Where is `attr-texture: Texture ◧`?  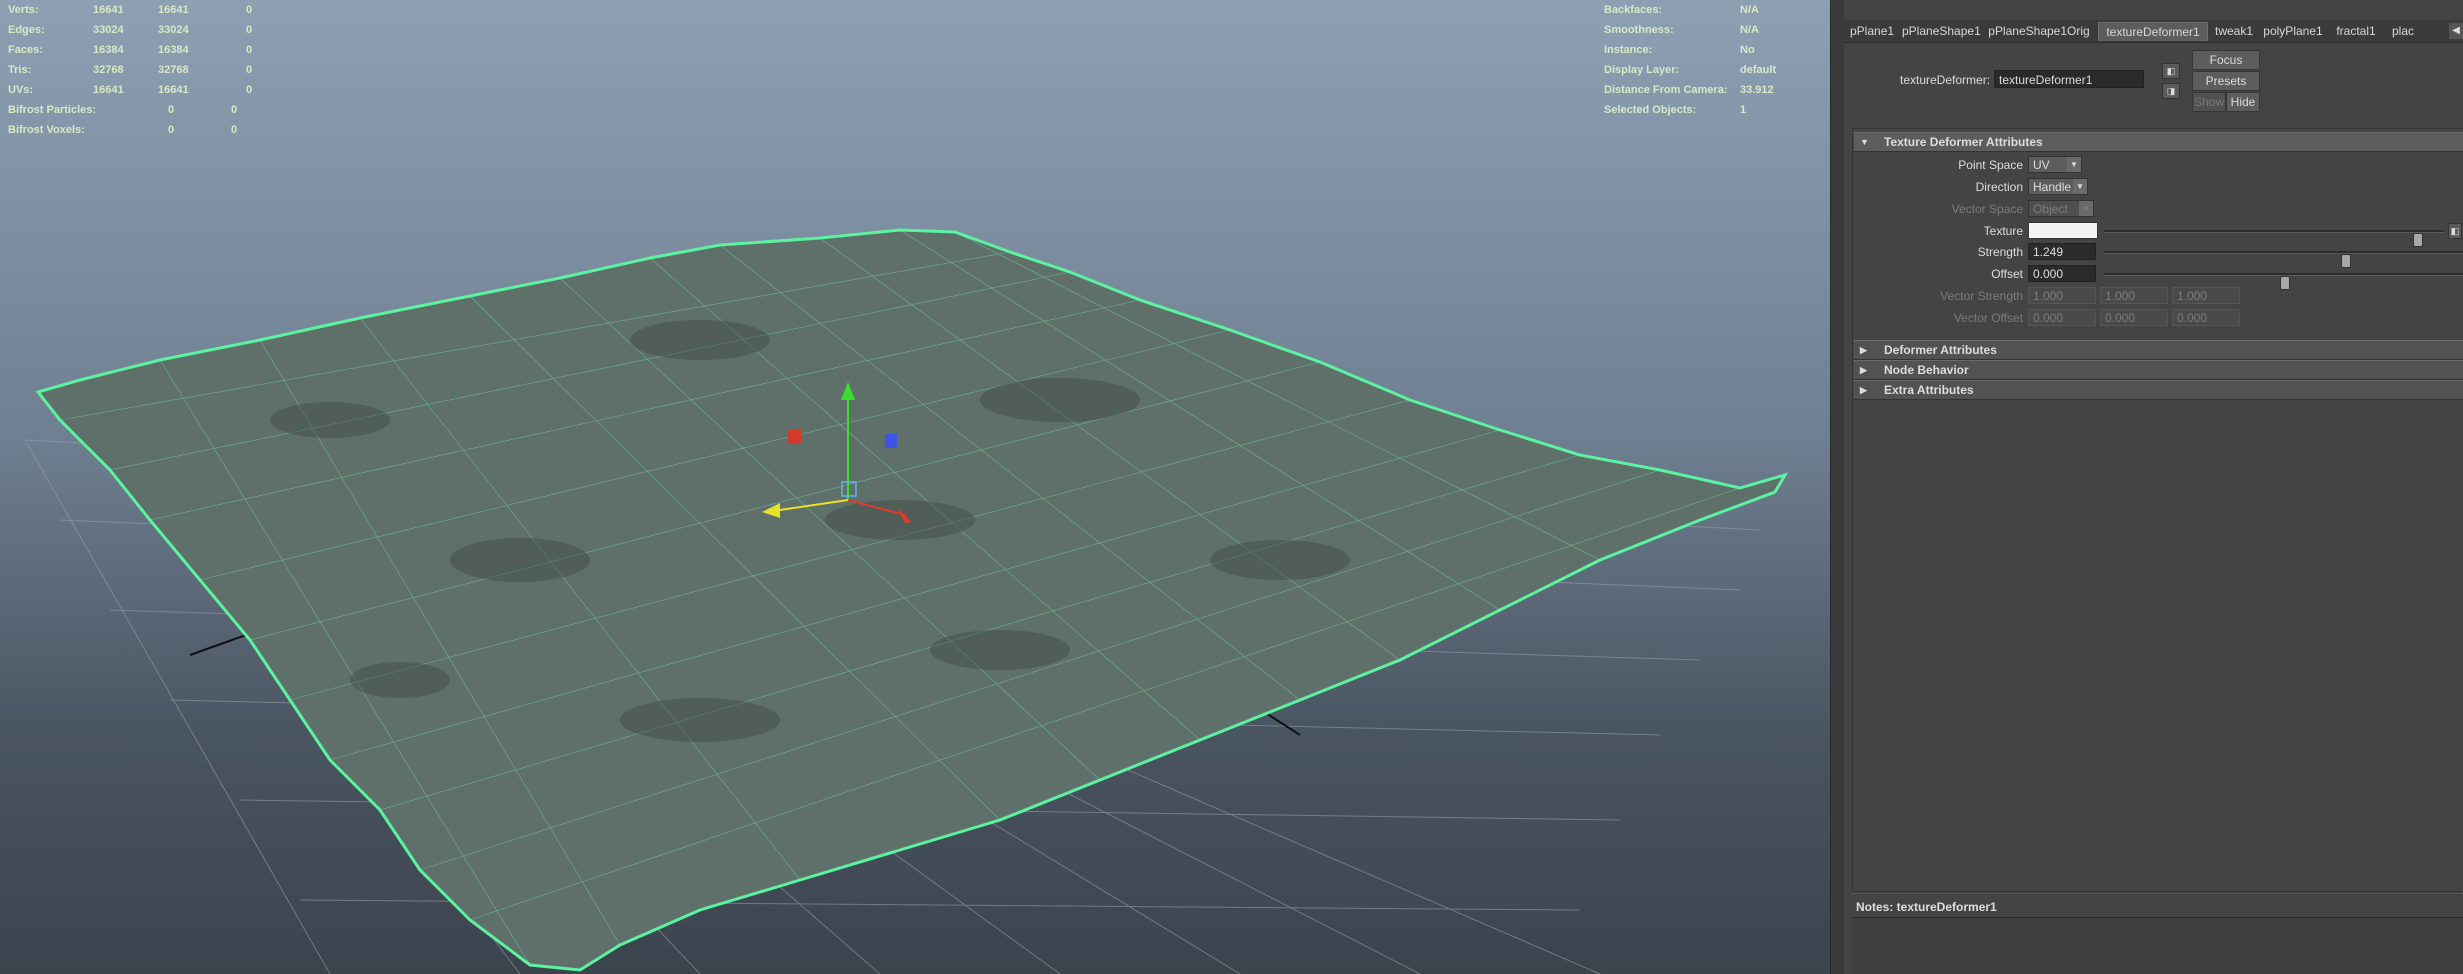 attr-texture: Texture ◧ is located at coordinates (2158, 234).